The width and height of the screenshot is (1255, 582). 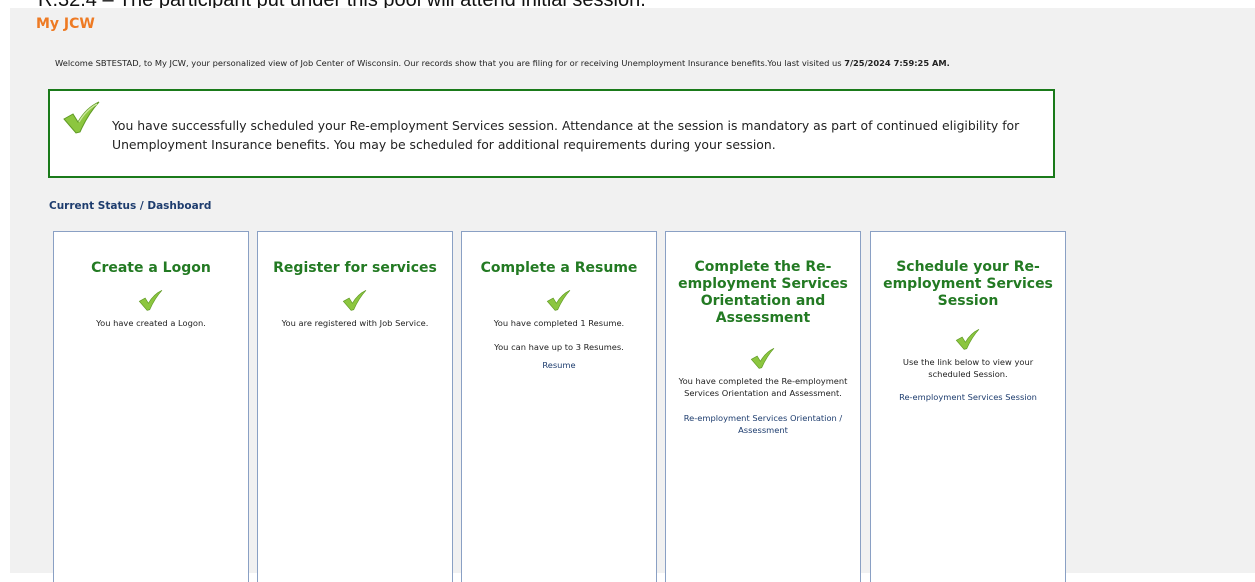 I want to click on card-title: Complete a Resume, so click(x=559, y=268).